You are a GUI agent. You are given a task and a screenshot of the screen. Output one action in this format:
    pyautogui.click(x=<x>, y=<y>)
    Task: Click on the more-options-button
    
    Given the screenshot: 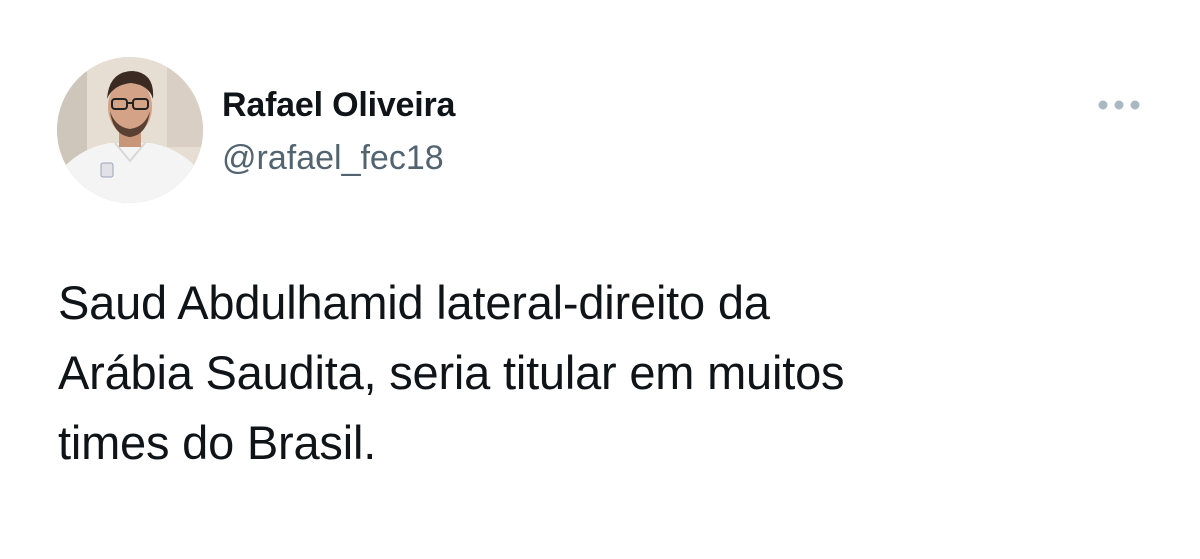 What is the action you would take?
    pyautogui.click(x=1119, y=105)
    